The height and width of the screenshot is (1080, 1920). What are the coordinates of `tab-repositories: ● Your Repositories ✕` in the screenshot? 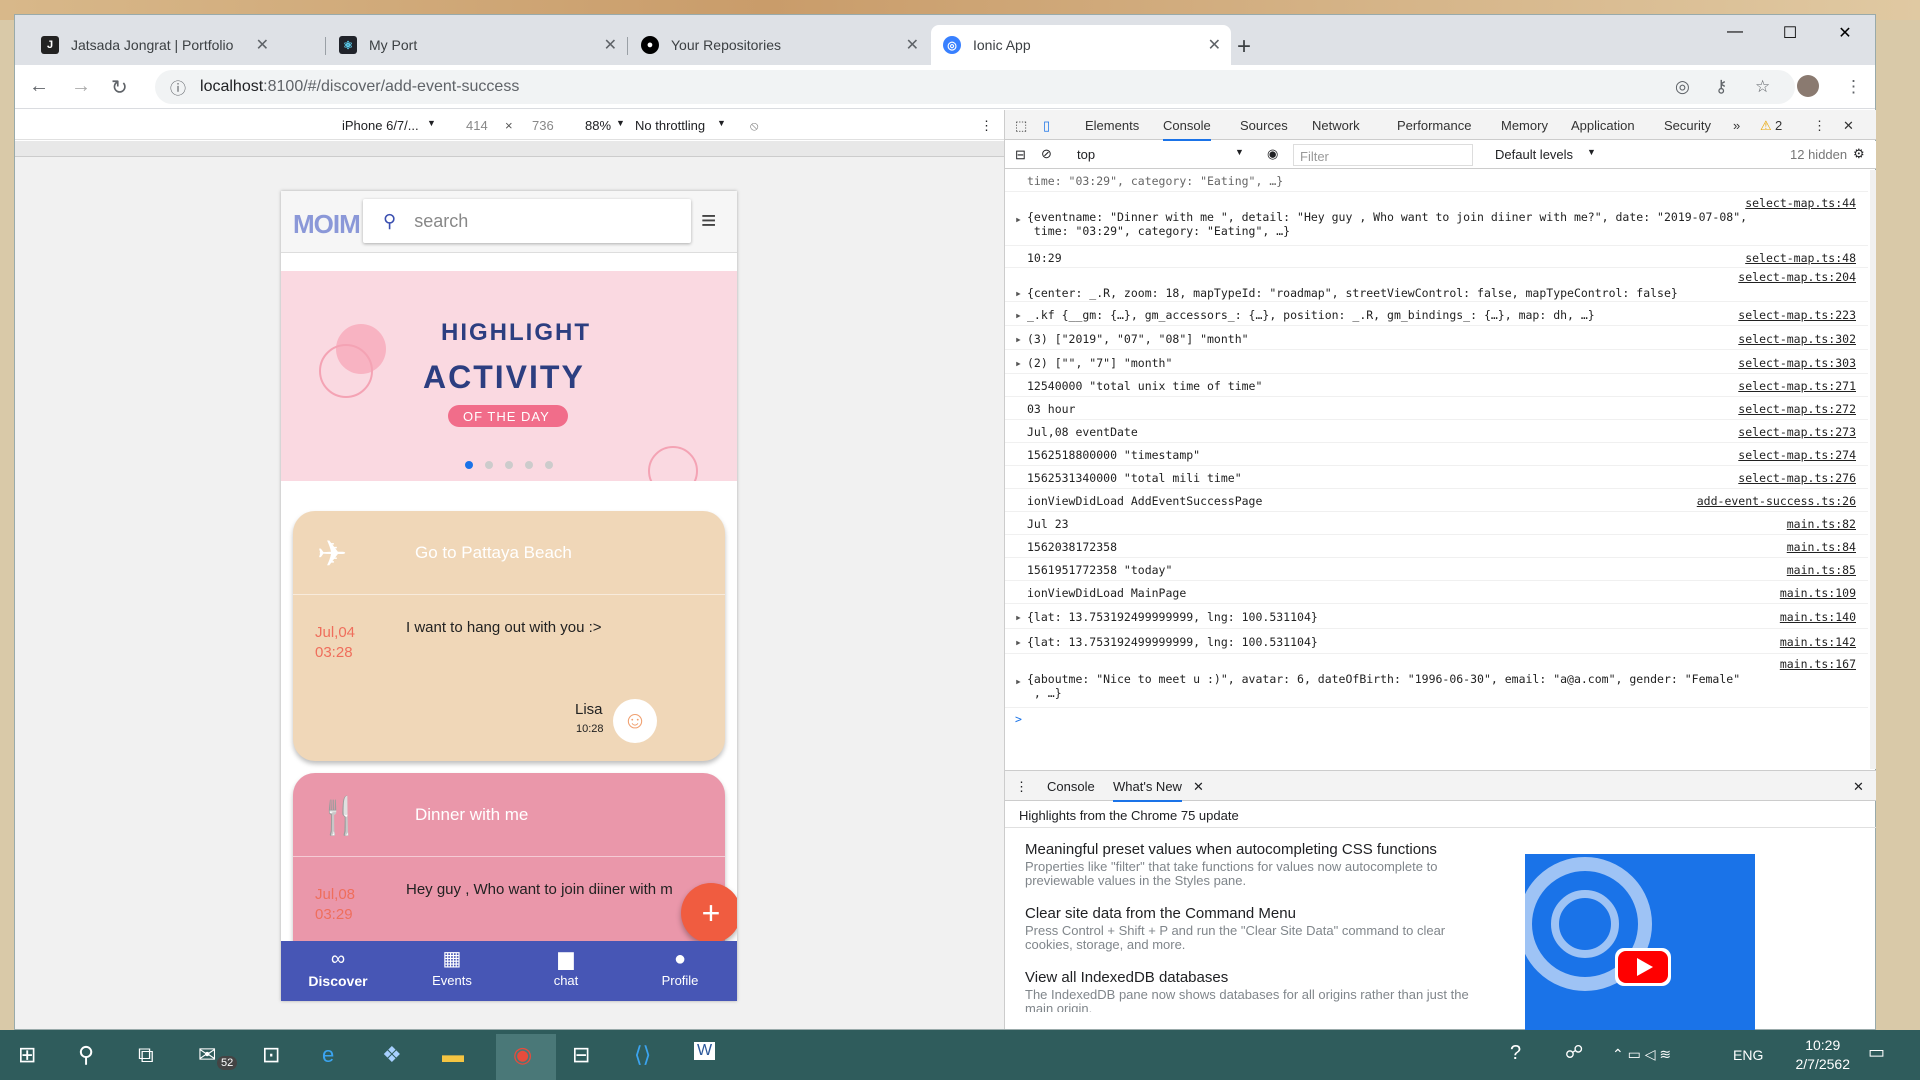 It's located at (779, 45).